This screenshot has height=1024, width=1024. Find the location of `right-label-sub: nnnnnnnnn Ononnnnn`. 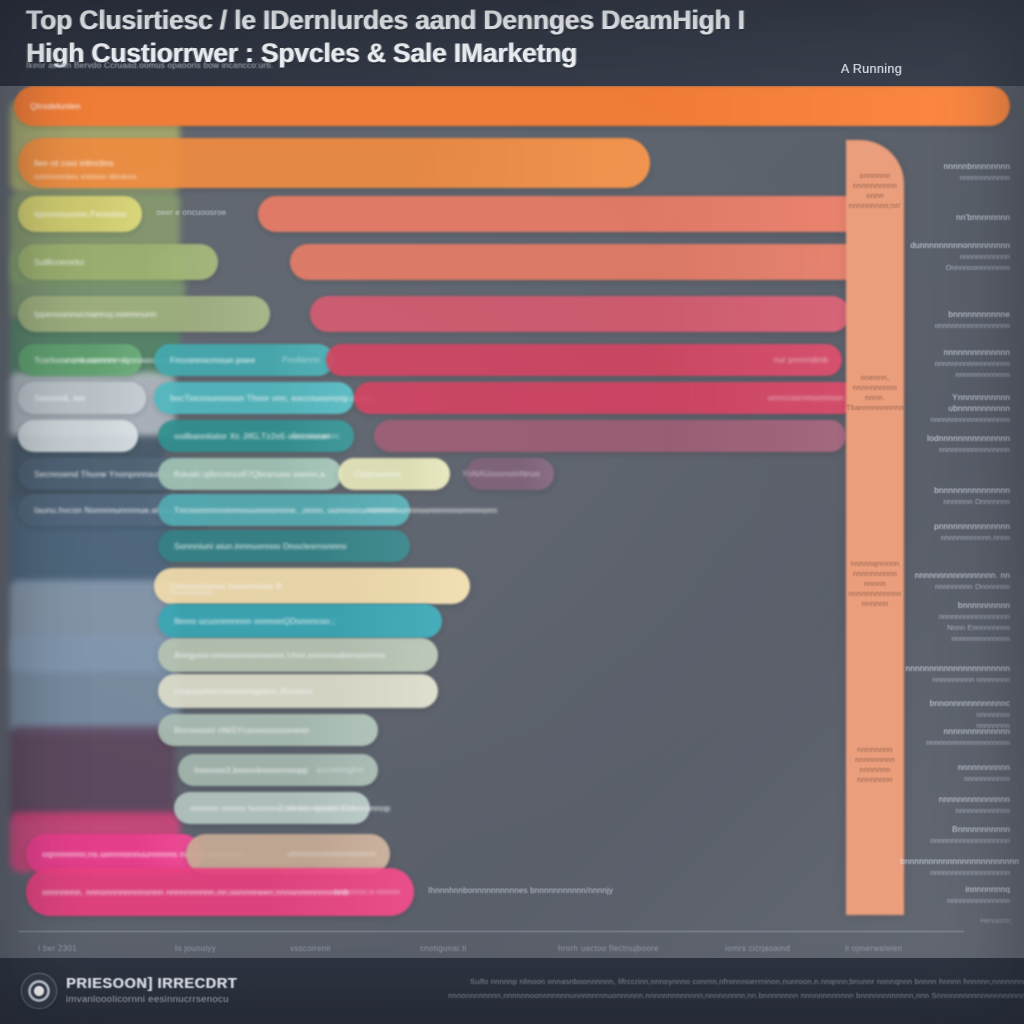

right-label-sub: nnnnnnnnn Ononnnnn is located at coordinates (972, 586).